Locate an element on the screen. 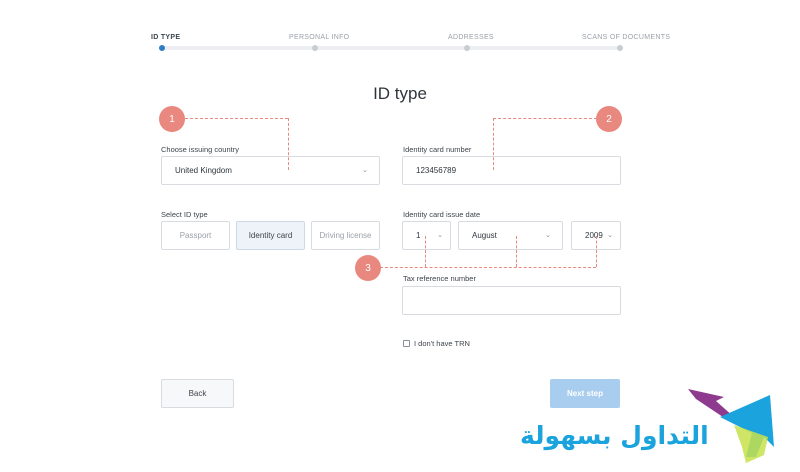 The image size is (800, 472). no-trn-label: I don't have TRN is located at coordinates (442, 343).